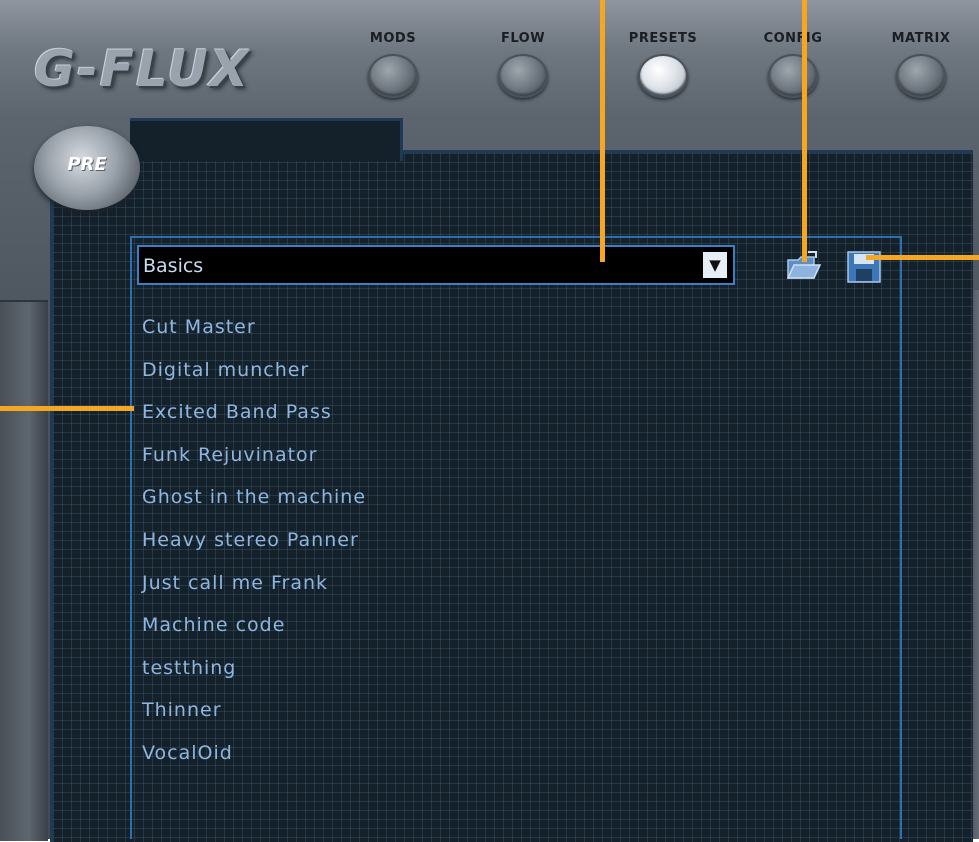  What do you see at coordinates (24, 570) in the screenshot?
I see `left-rim` at bounding box center [24, 570].